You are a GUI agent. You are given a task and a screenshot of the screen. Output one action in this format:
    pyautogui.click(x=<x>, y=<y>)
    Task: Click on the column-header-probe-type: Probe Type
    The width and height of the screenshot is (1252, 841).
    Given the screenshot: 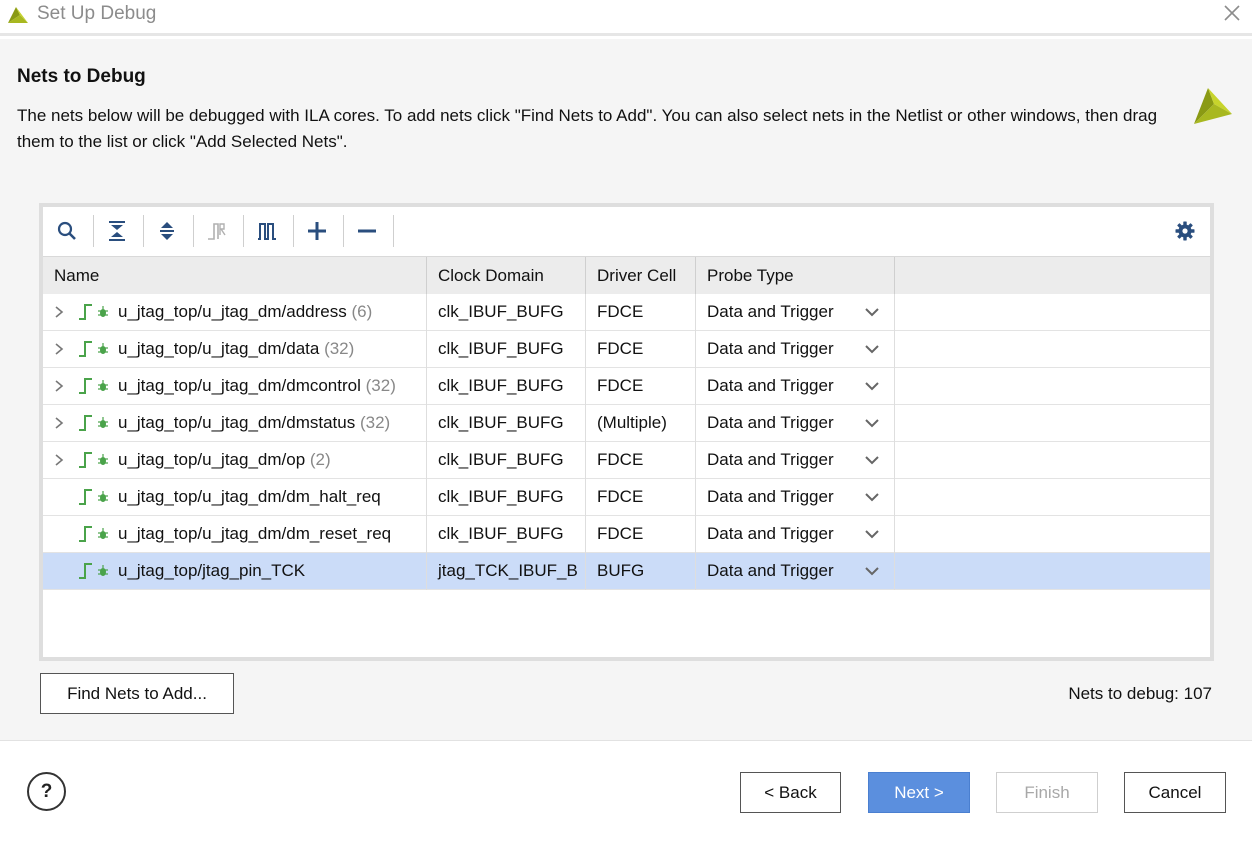 What is the action you would take?
    pyautogui.click(x=795, y=276)
    